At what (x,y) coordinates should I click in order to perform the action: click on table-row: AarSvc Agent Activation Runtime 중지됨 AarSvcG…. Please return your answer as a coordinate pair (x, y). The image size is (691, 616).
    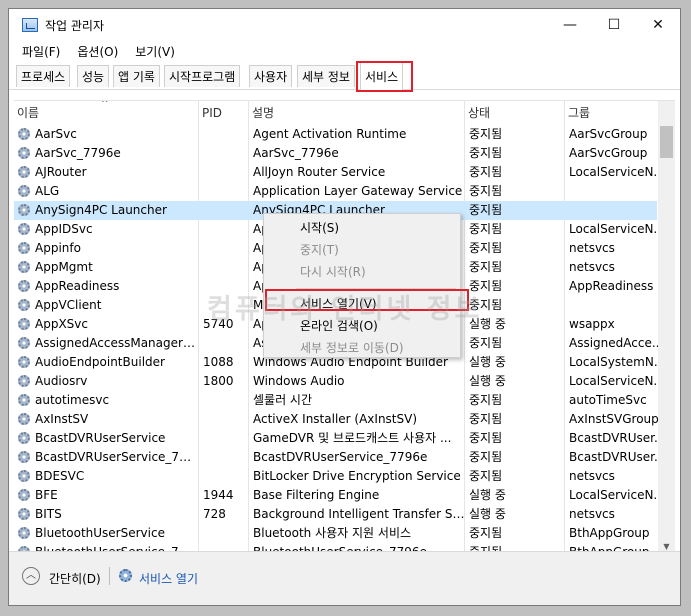
    Looking at the image, I should click on (335, 134).